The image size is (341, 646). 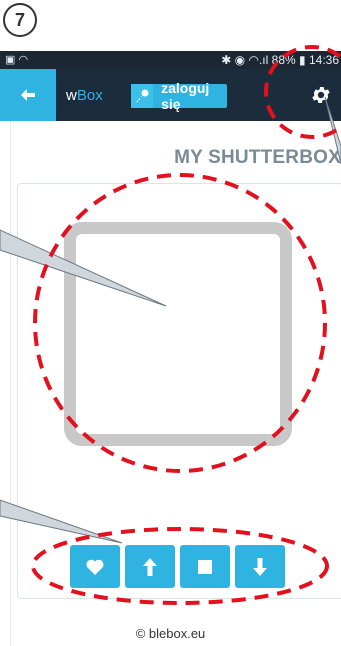 I want to click on back-button, so click(x=28, y=95).